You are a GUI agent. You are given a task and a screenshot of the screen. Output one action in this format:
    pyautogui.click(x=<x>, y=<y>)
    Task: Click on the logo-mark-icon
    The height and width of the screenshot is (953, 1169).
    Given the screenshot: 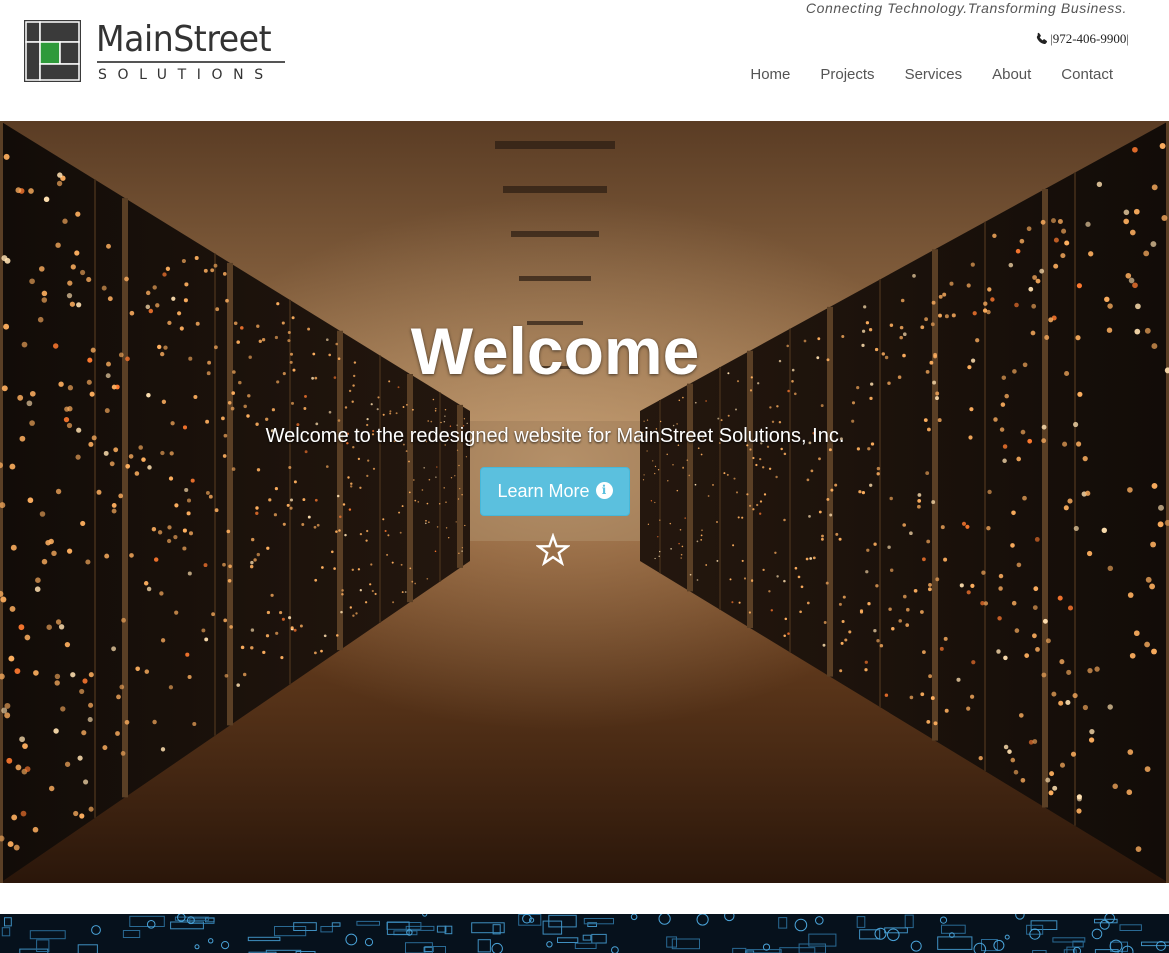 What is the action you would take?
    pyautogui.click(x=52, y=51)
    